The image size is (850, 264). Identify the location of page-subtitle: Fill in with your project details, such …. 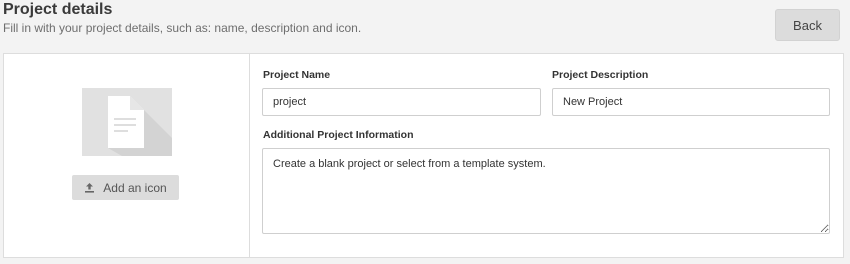
(182, 28).